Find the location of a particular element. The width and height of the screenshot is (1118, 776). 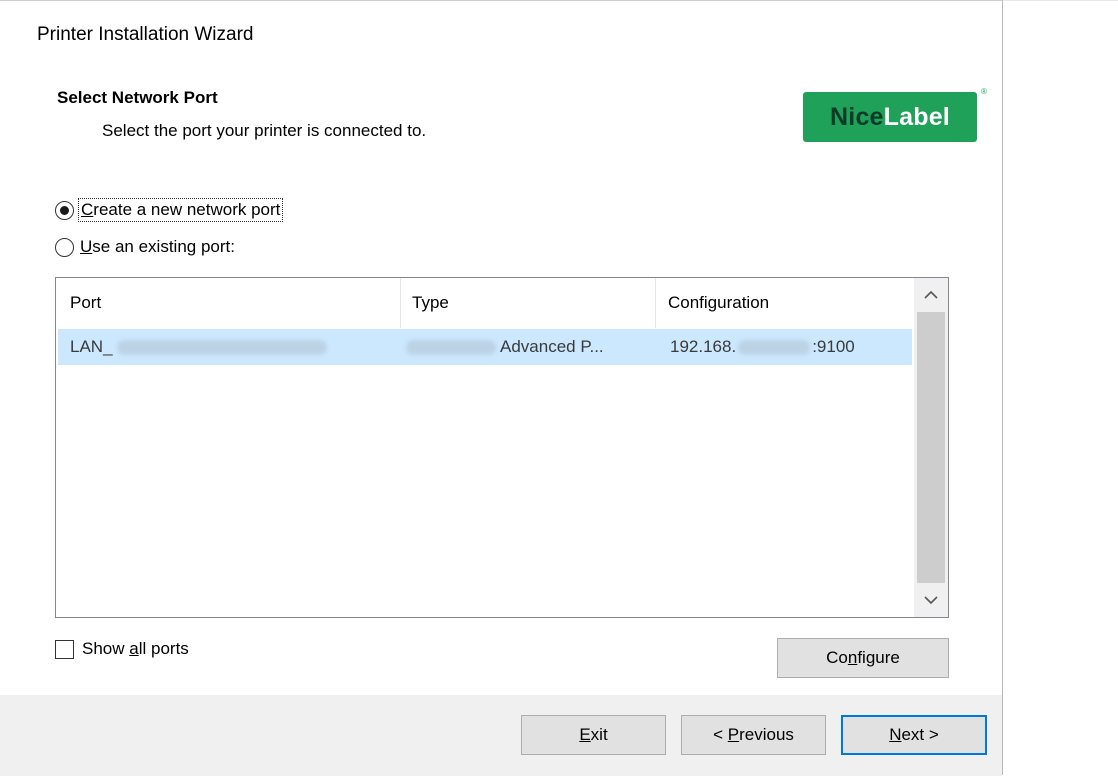

exit-button: Exit is located at coordinates (593, 735).